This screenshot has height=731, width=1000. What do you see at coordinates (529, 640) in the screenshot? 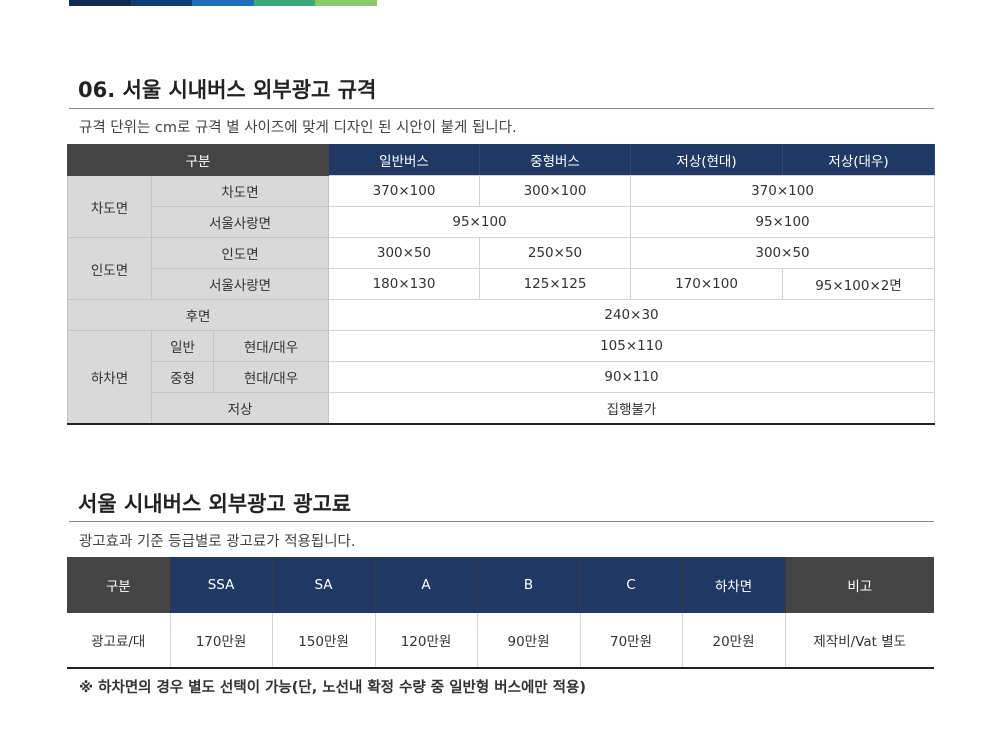
I see `fee-cell: 90만원` at bounding box center [529, 640].